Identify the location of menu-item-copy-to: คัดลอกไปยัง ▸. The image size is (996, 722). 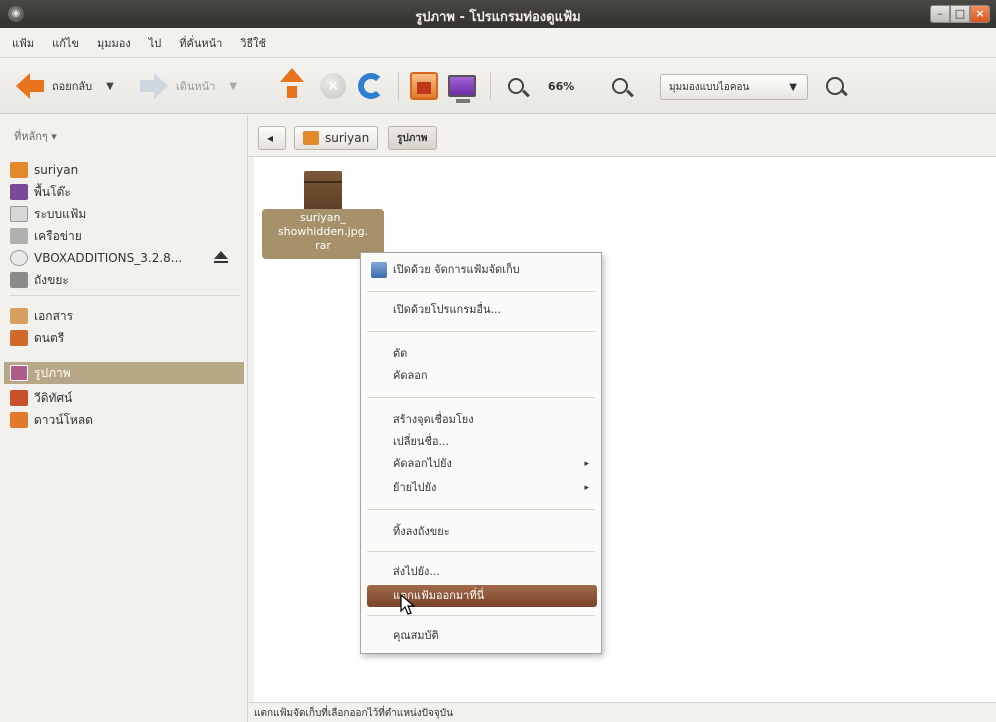
(481, 464).